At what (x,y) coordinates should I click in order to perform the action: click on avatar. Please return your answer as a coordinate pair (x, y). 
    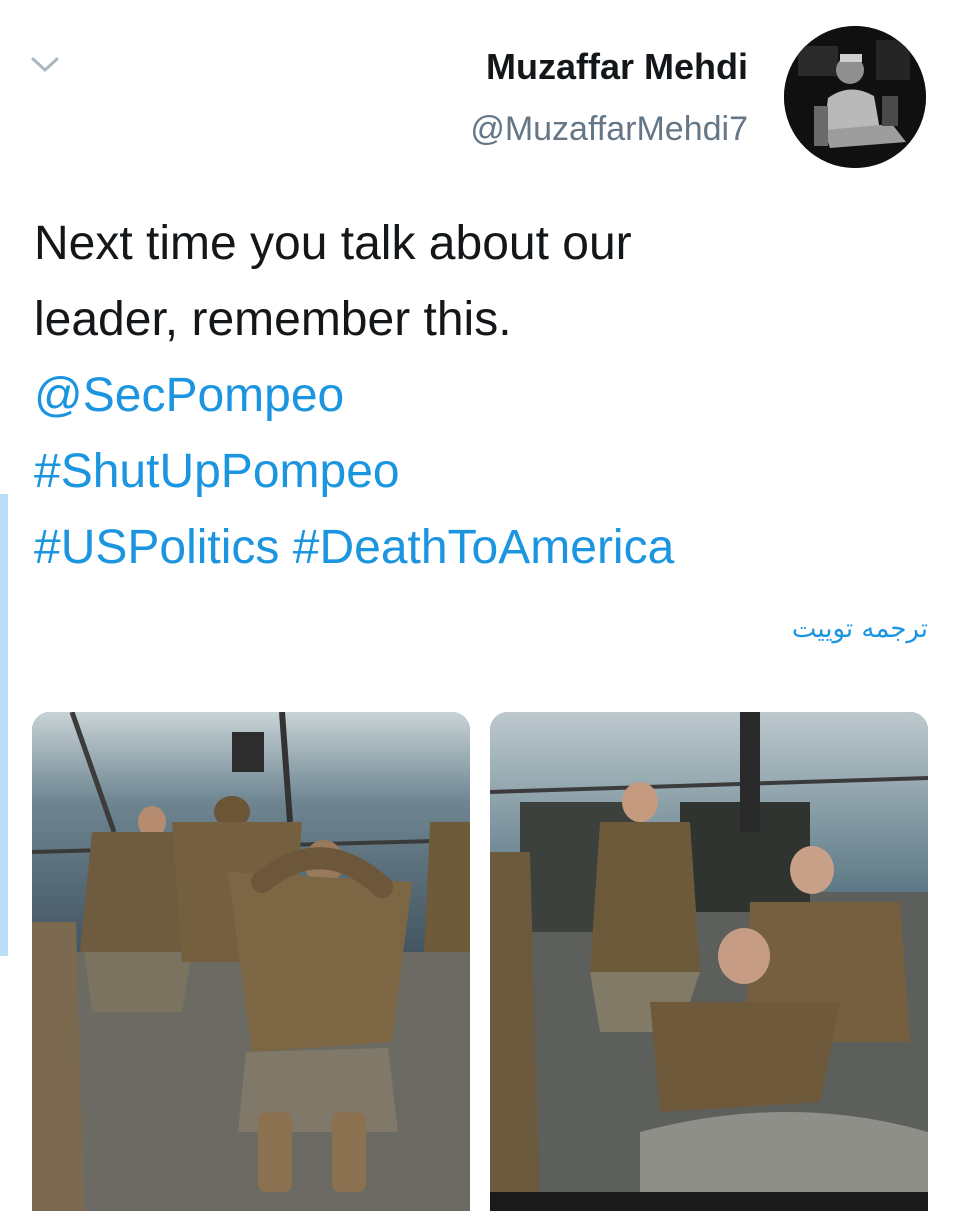
    Looking at the image, I should click on (855, 97).